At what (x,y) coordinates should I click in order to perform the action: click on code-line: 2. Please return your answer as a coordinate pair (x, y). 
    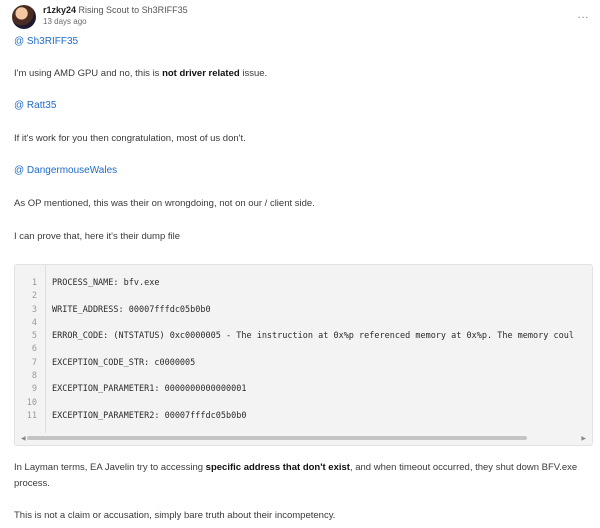
    Looking at the image, I should click on (303, 296).